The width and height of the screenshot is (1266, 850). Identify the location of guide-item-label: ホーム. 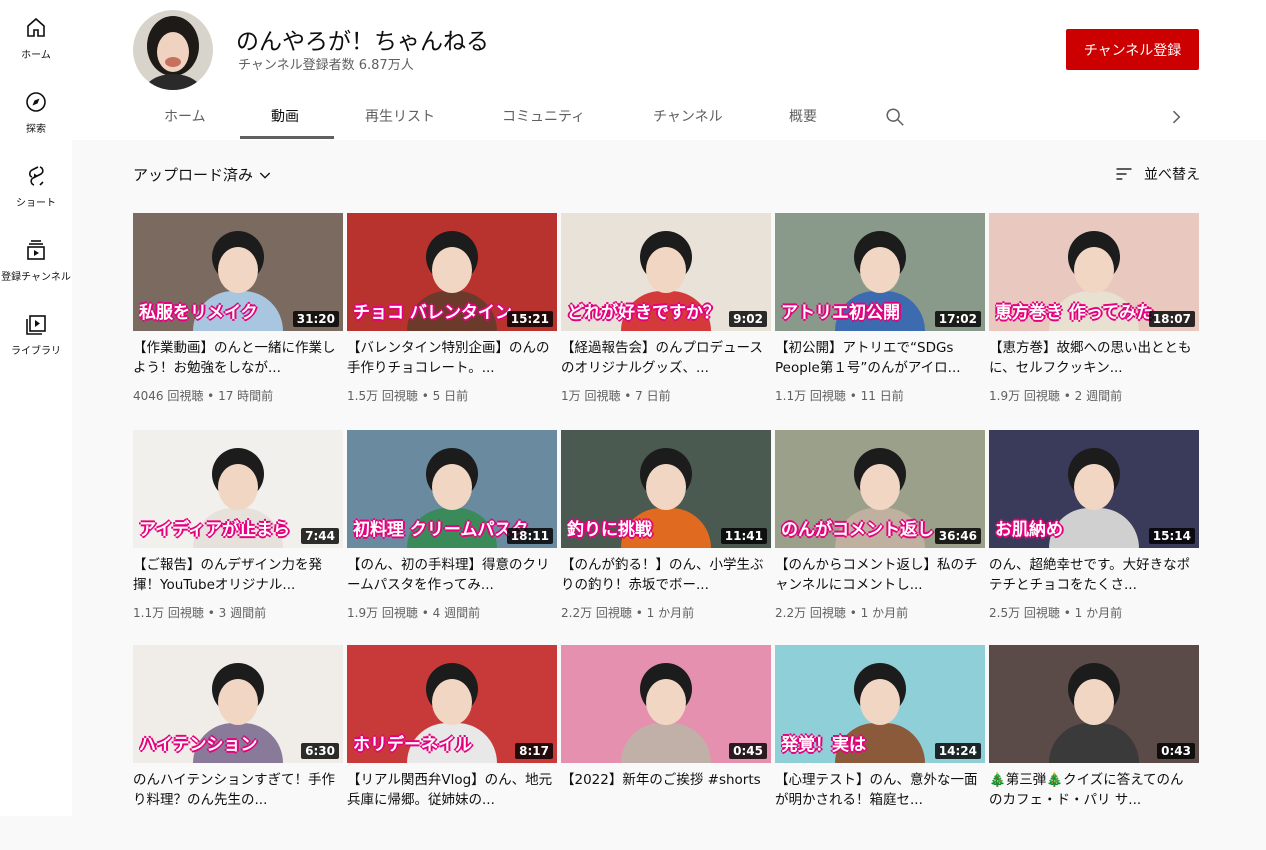
(36, 55).